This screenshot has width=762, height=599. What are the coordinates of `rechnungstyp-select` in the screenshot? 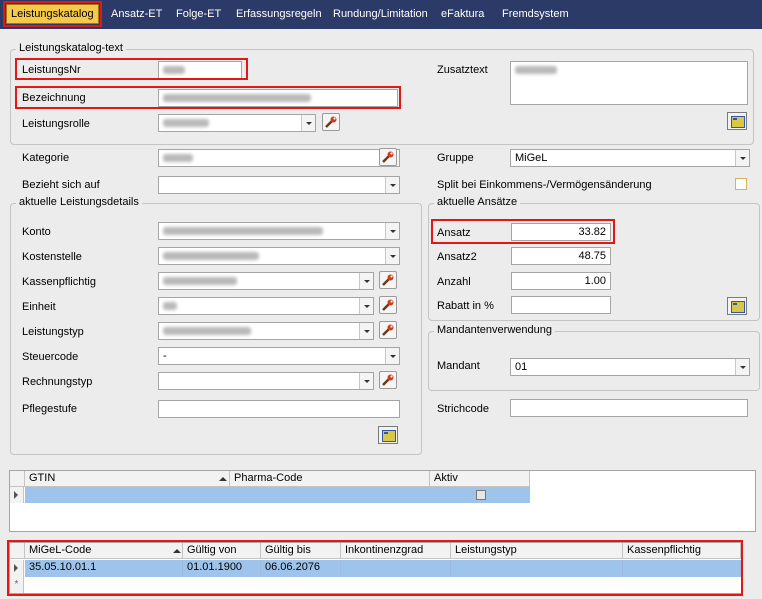 It's located at (266, 381).